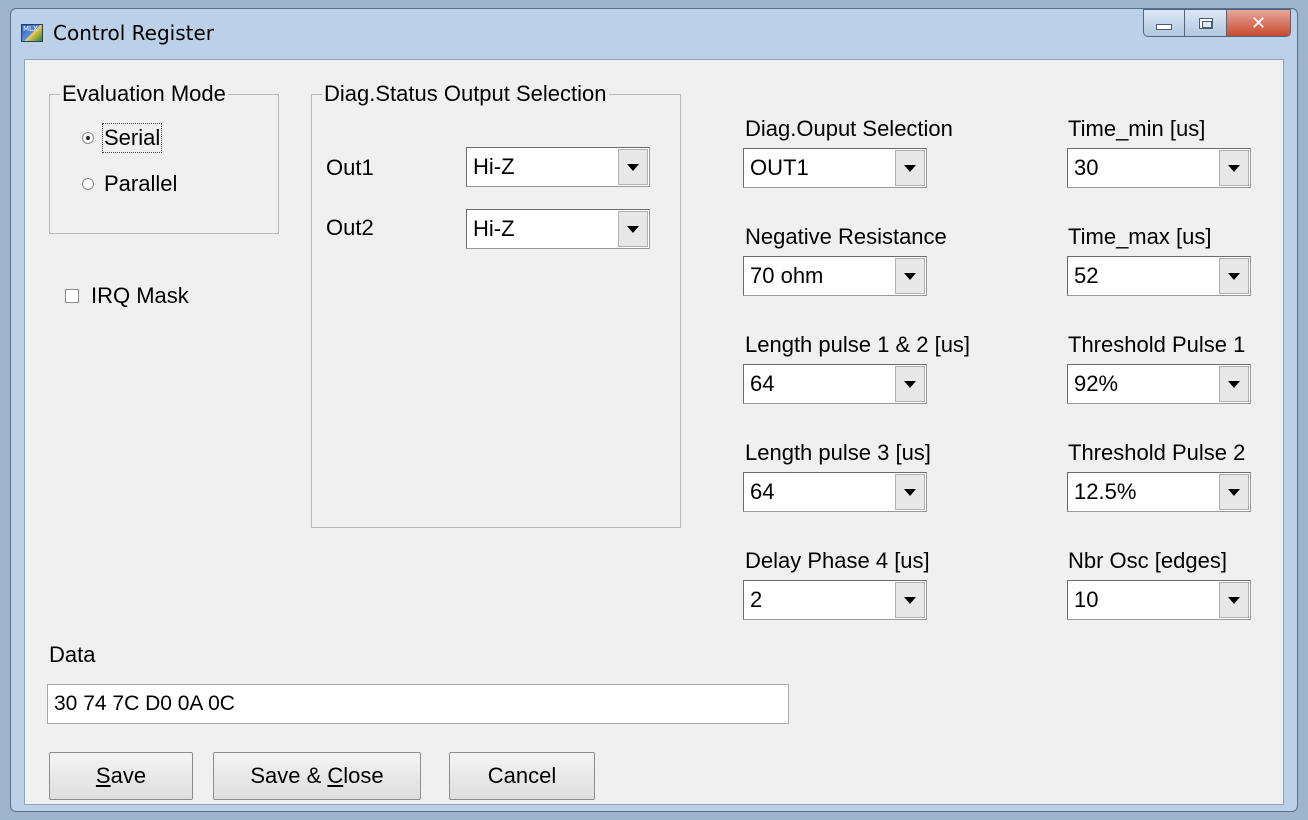 The width and height of the screenshot is (1308, 820). What do you see at coordinates (103, 775) in the screenshot?
I see `save-mnemonic: S` at bounding box center [103, 775].